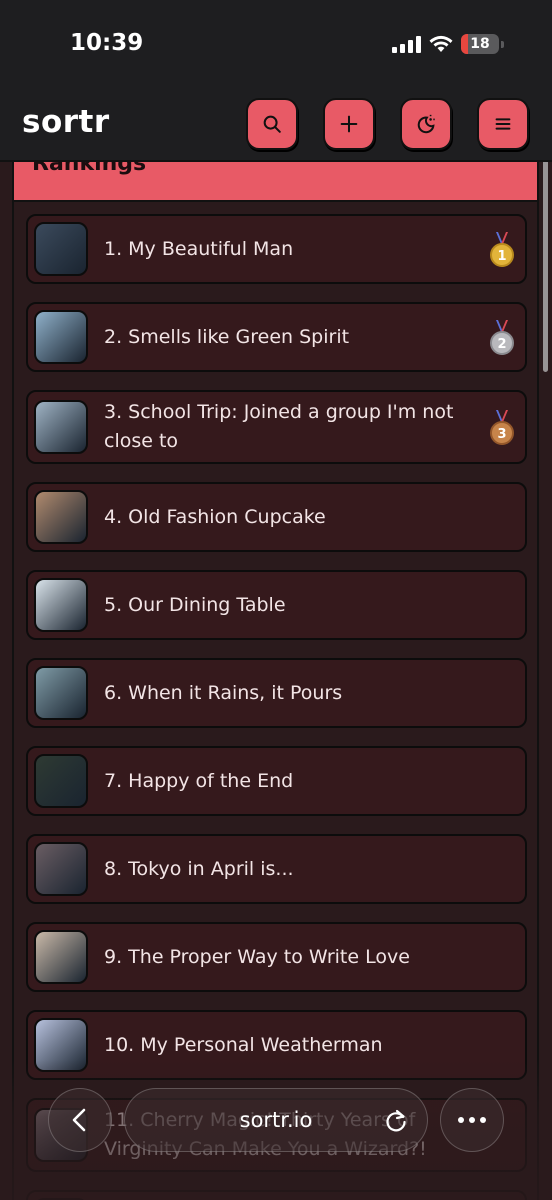 Image resolution: width=552 pixels, height=1200 pixels. What do you see at coordinates (276, 46) in the screenshot?
I see `status-bar: 10:39 18` at bounding box center [276, 46].